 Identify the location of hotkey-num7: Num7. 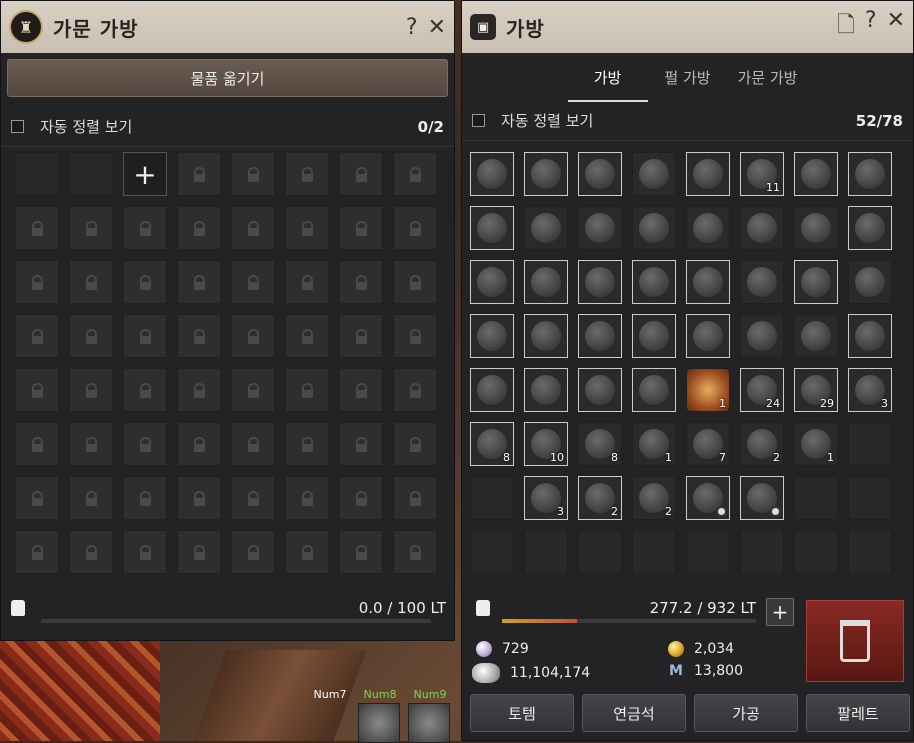
(330, 715).